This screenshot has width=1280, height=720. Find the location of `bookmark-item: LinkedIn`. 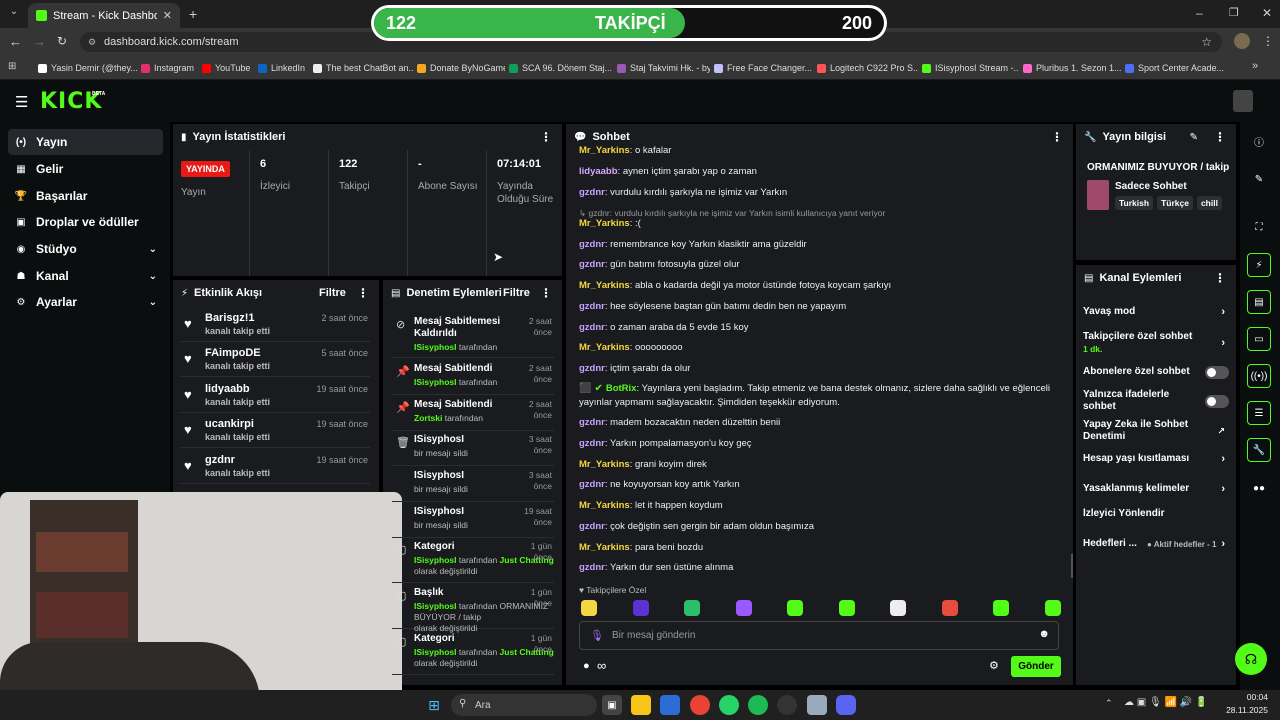

bookmark-item: LinkedIn is located at coordinates (283, 68).